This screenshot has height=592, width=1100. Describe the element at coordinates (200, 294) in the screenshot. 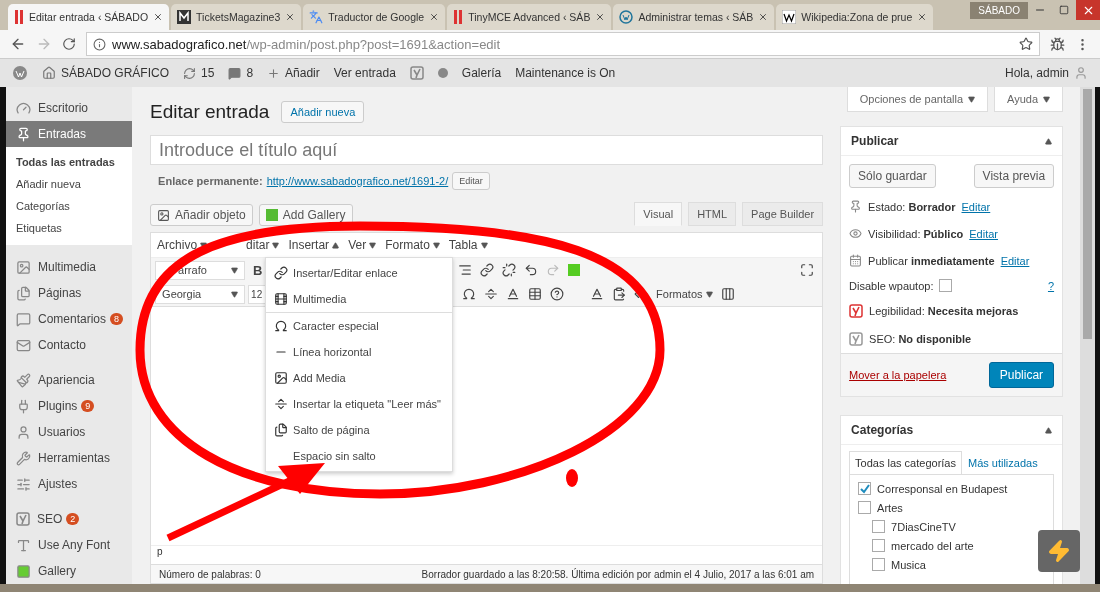

I see `font-select: Georgia` at that location.